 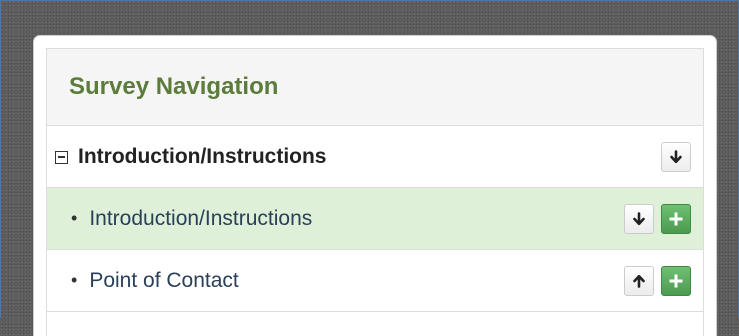 What do you see at coordinates (61, 157) in the screenshot?
I see `collapse-minus-icon` at bounding box center [61, 157].